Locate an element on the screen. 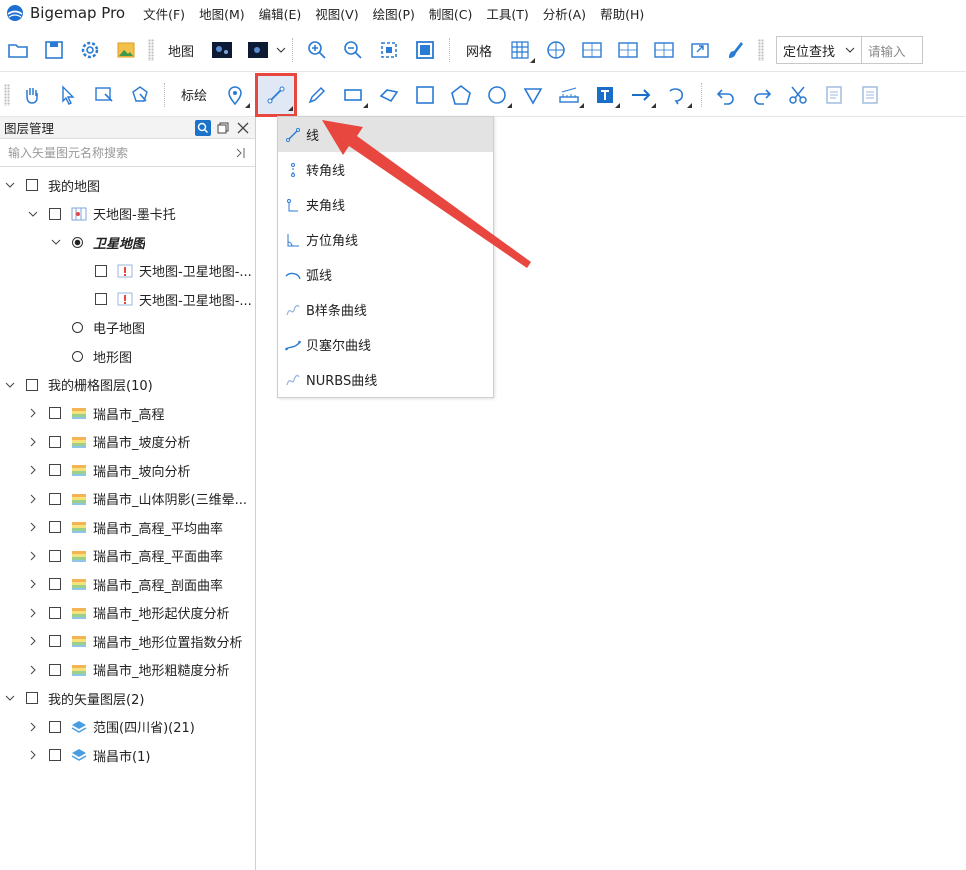 The image size is (966, 870). km-grid-button is located at coordinates (592, 50).